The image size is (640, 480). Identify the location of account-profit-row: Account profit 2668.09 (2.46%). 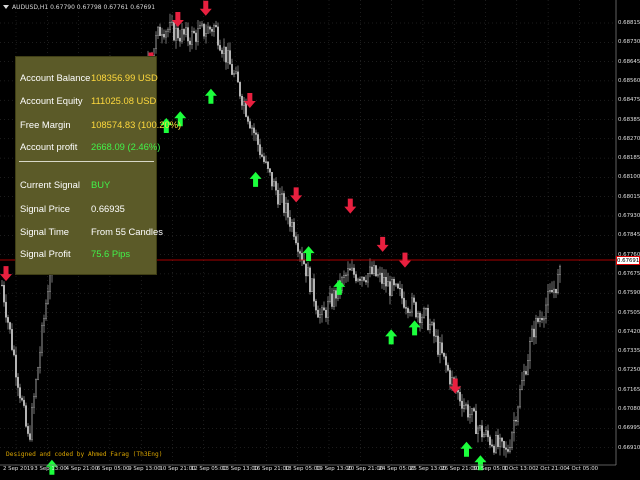
(90, 147).